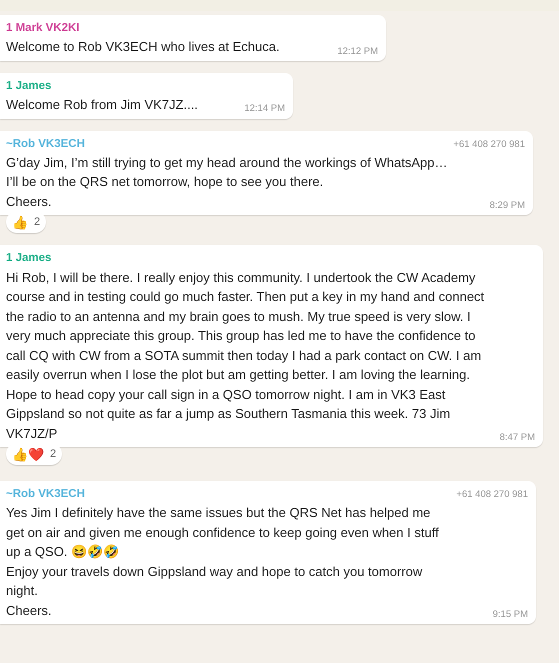 This screenshot has width=559, height=663. I want to click on message-time: 9:15 PM, so click(510, 615).